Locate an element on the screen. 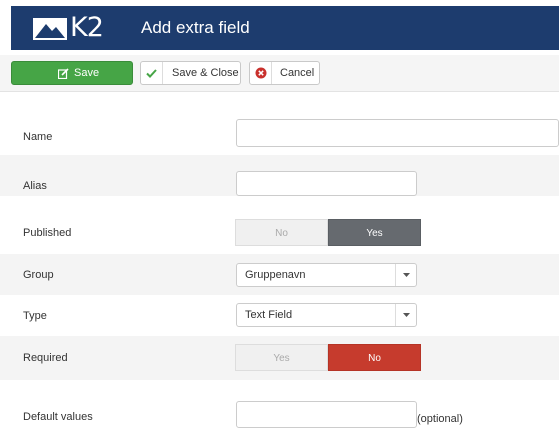  type-label: Type is located at coordinates (35, 316).